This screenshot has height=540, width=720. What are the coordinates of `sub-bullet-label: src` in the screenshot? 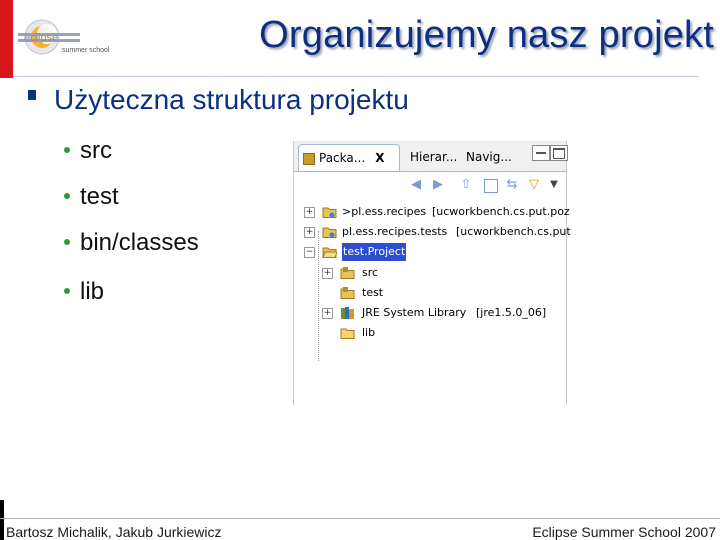 It's located at (96, 150).